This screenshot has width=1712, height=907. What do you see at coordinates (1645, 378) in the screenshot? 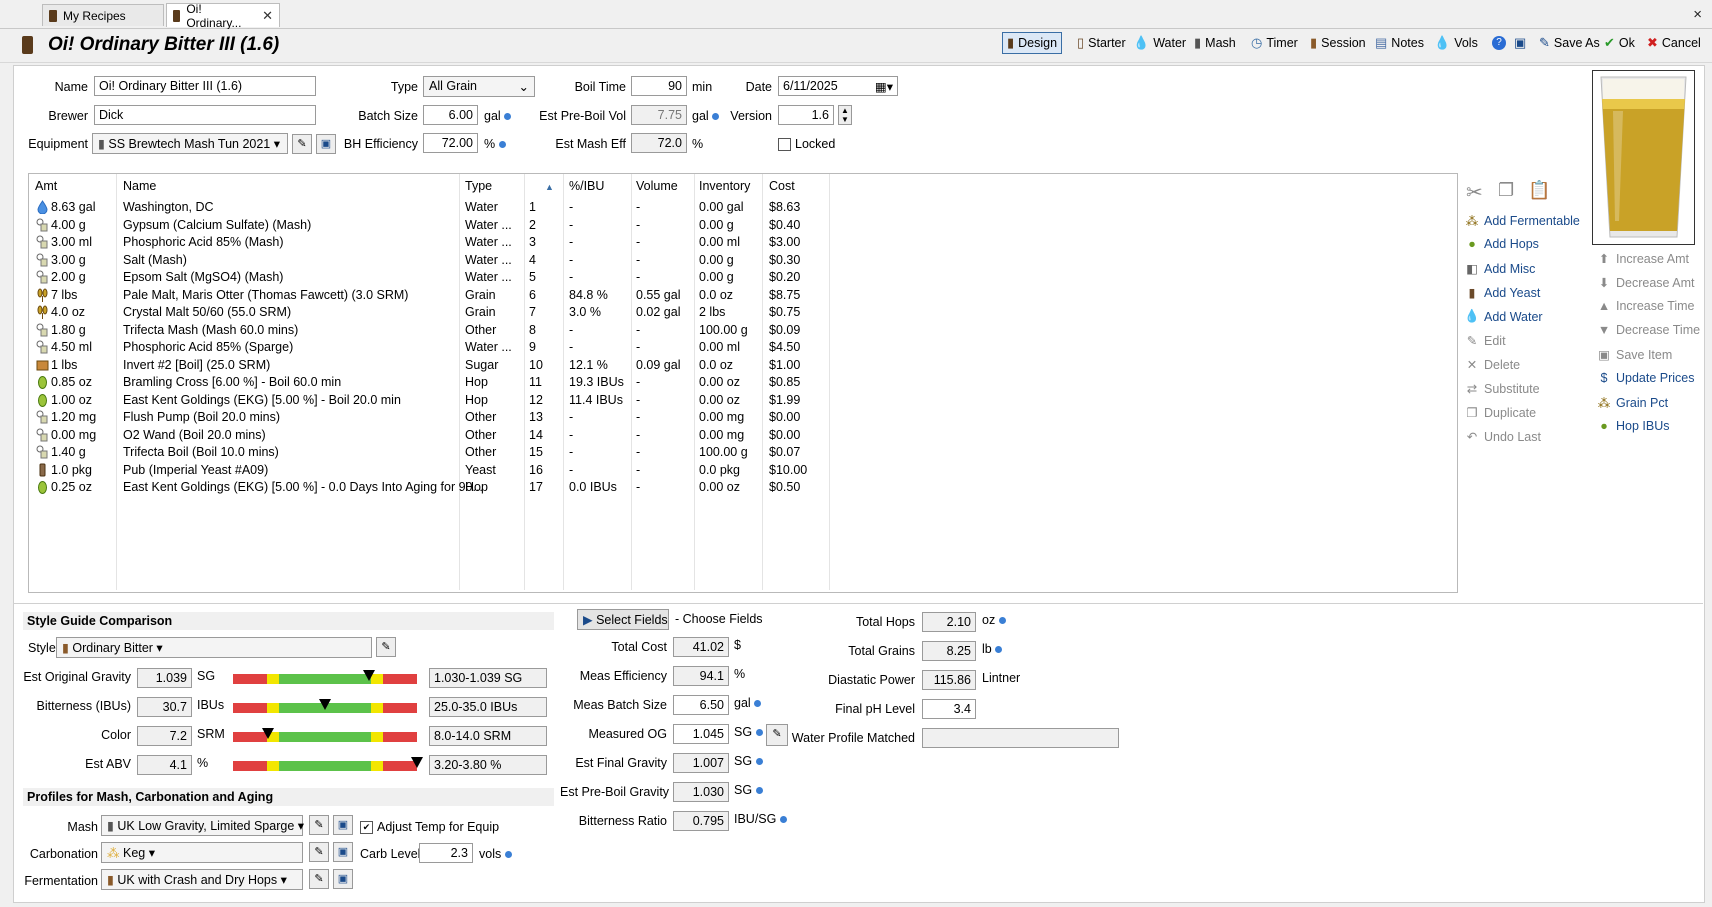
I see `update-prices-button: $ Update Prices` at bounding box center [1645, 378].